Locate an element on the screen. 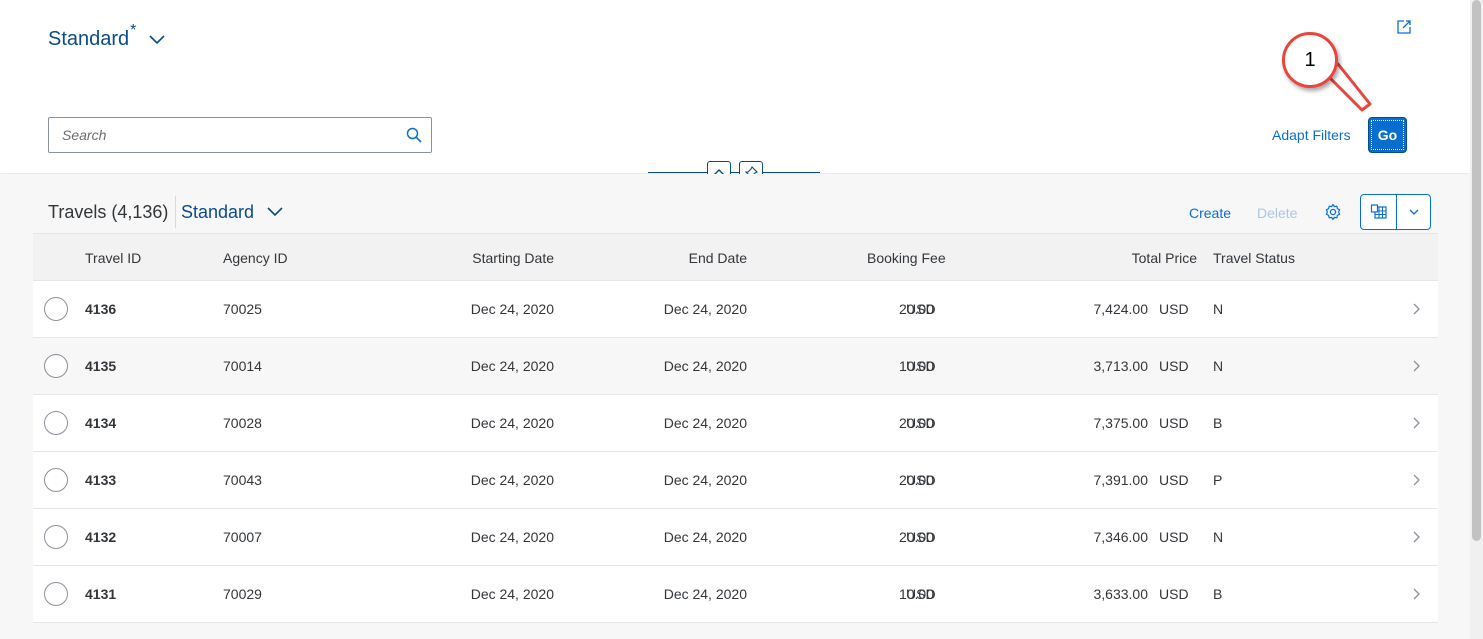  export-button is located at coordinates (1379, 212).